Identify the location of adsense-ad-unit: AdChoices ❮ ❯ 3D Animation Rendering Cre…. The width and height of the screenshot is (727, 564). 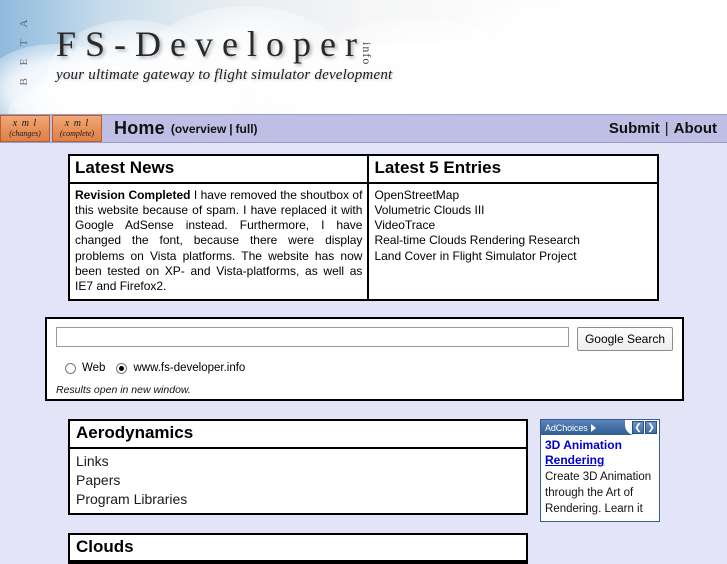
(600, 471).